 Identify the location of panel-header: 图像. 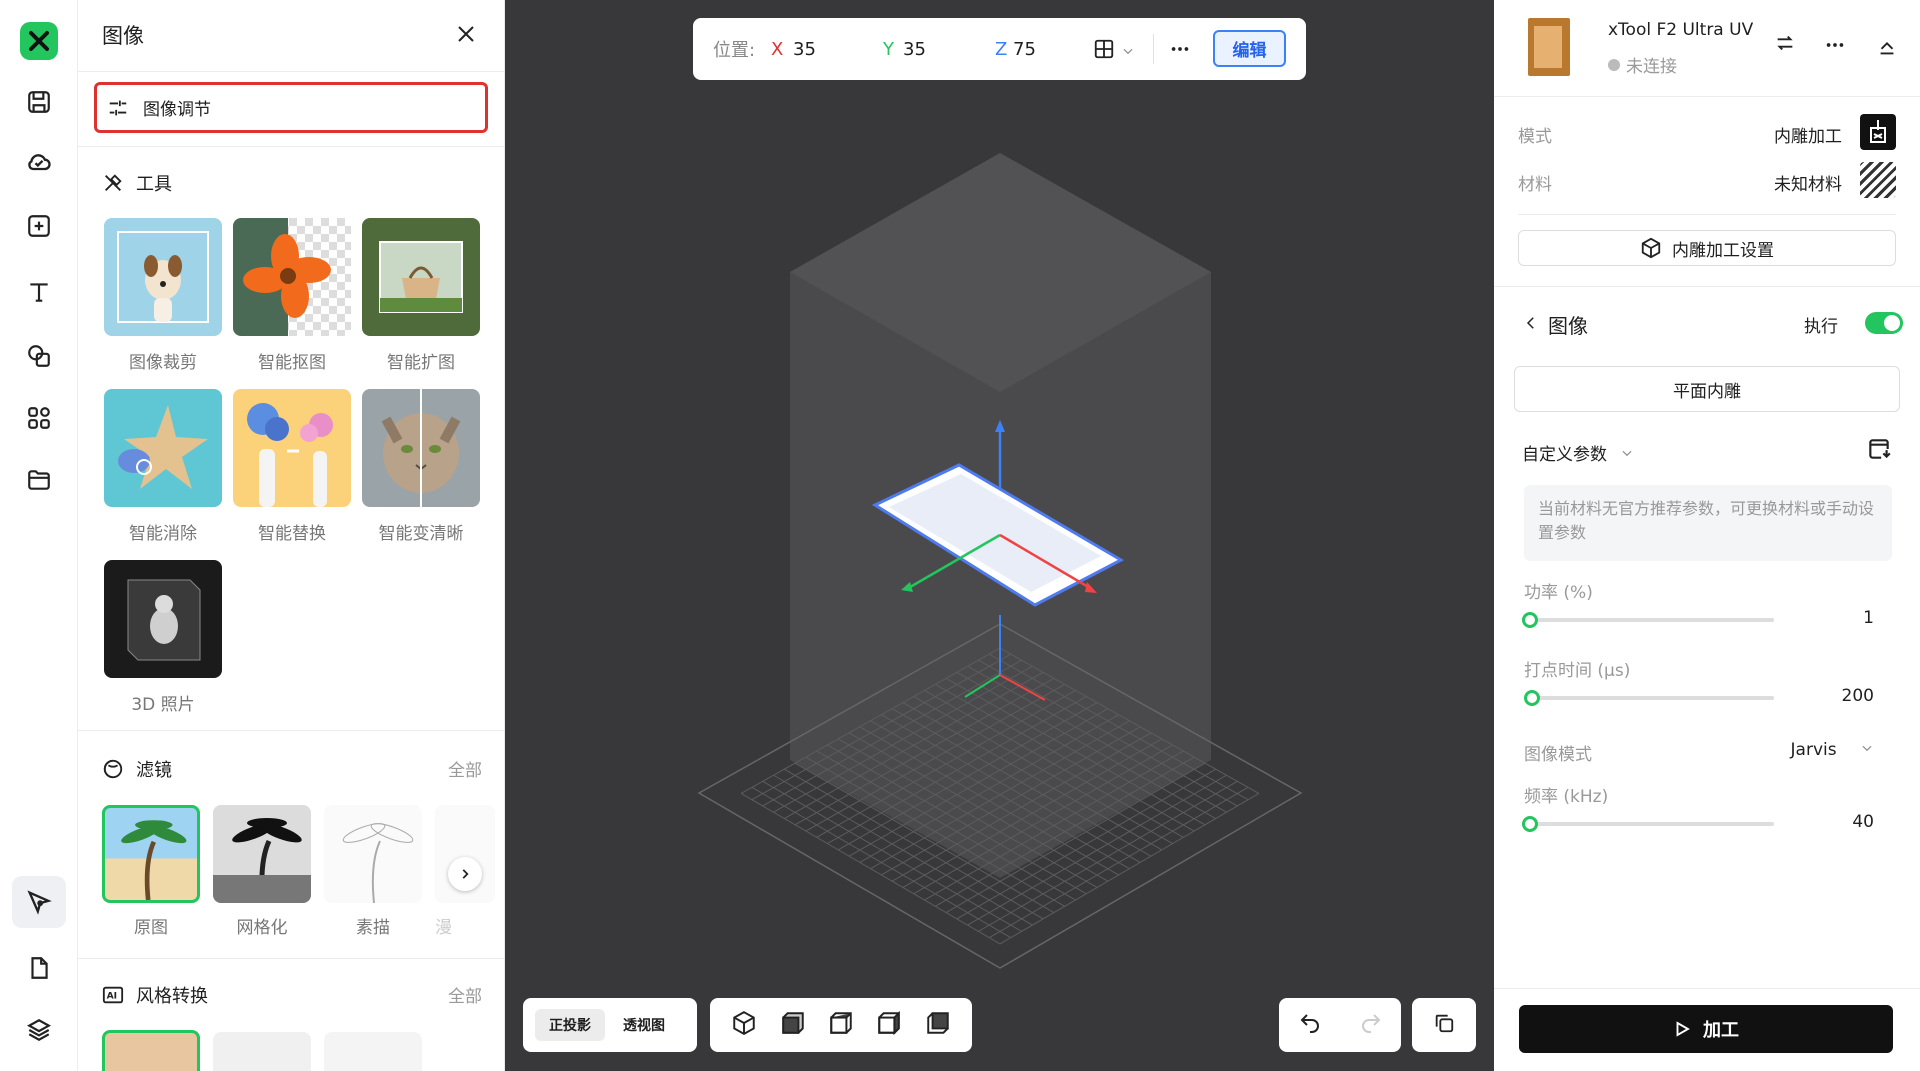
(291, 36).